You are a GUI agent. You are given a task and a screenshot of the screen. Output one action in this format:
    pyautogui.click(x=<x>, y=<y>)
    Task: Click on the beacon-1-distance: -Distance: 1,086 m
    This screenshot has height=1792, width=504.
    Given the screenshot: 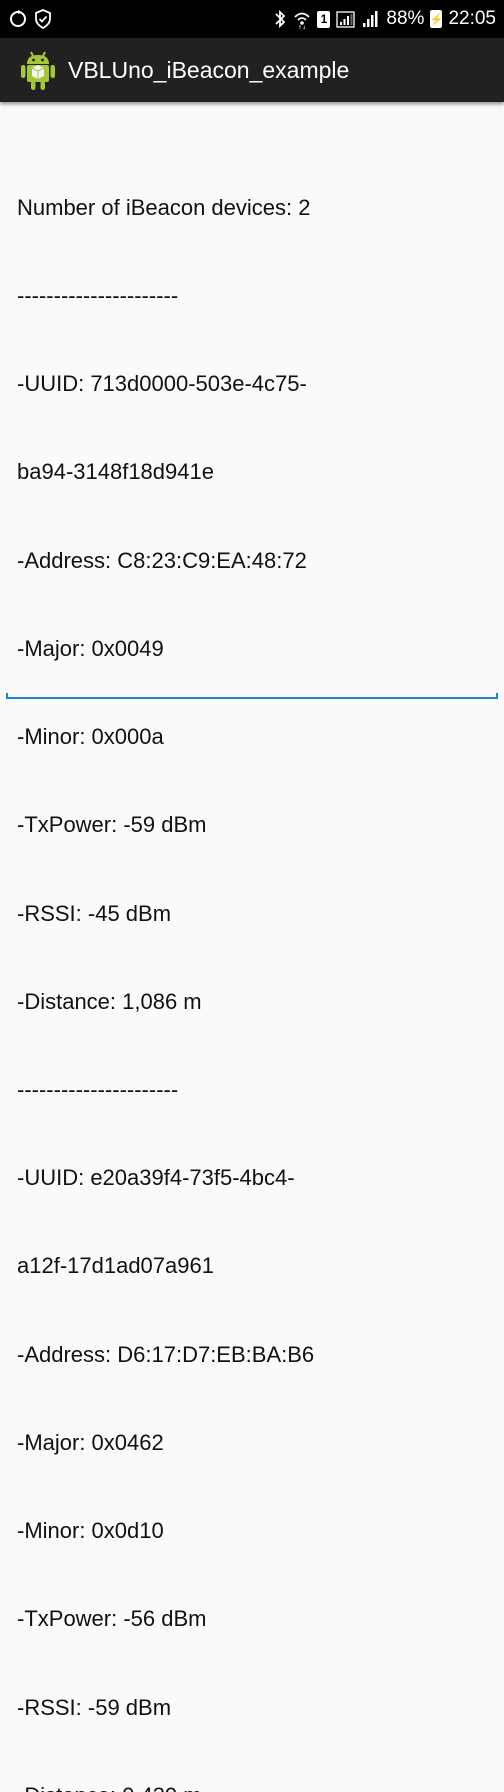 What is the action you would take?
    pyautogui.click(x=109, y=1001)
    